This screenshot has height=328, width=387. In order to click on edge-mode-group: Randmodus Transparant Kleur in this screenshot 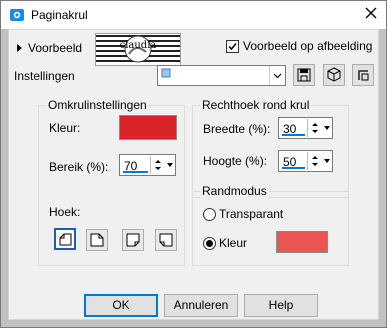, I will do `click(270, 225)`.